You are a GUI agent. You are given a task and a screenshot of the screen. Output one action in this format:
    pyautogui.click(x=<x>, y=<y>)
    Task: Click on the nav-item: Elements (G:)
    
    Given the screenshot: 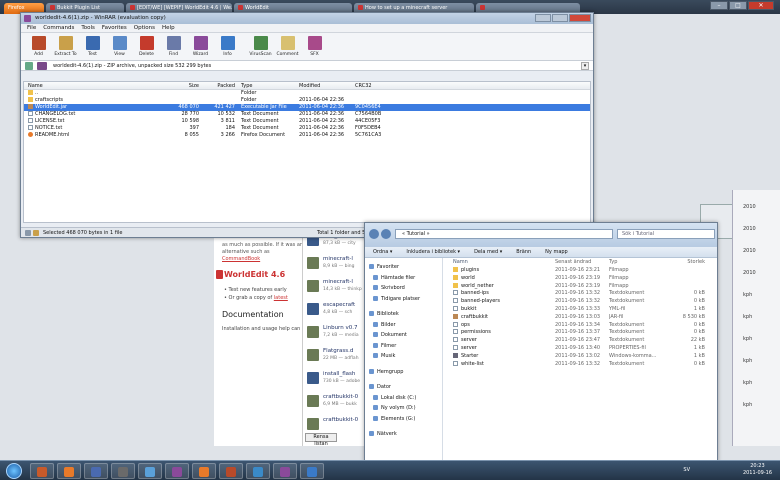 What is the action you would take?
    pyautogui.click(x=394, y=418)
    